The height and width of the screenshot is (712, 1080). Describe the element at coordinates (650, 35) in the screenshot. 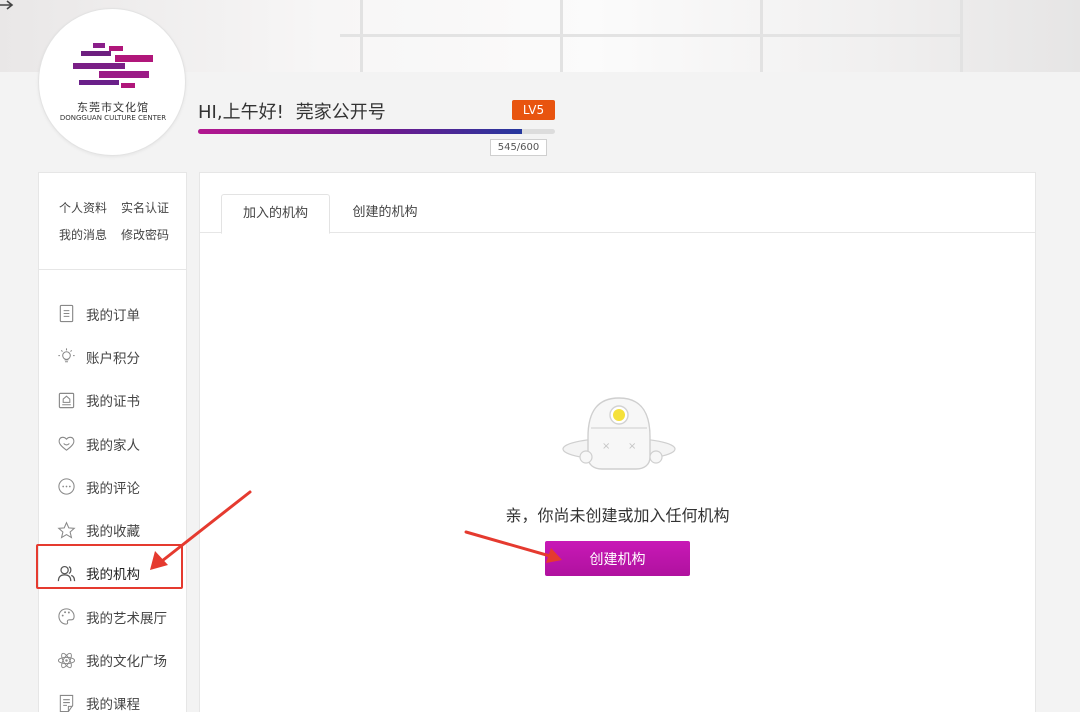

I see `banner-window-bar` at that location.